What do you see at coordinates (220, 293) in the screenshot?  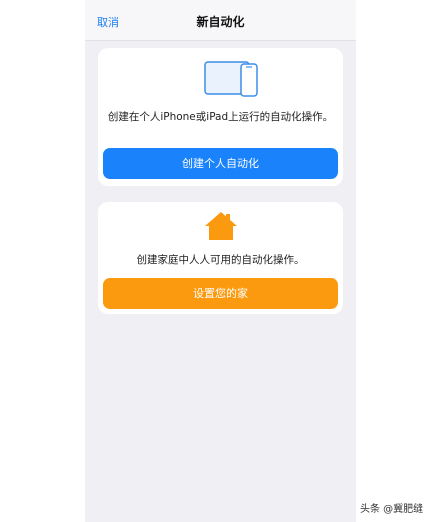 I see `set-up-home-button: 设置您的家` at bounding box center [220, 293].